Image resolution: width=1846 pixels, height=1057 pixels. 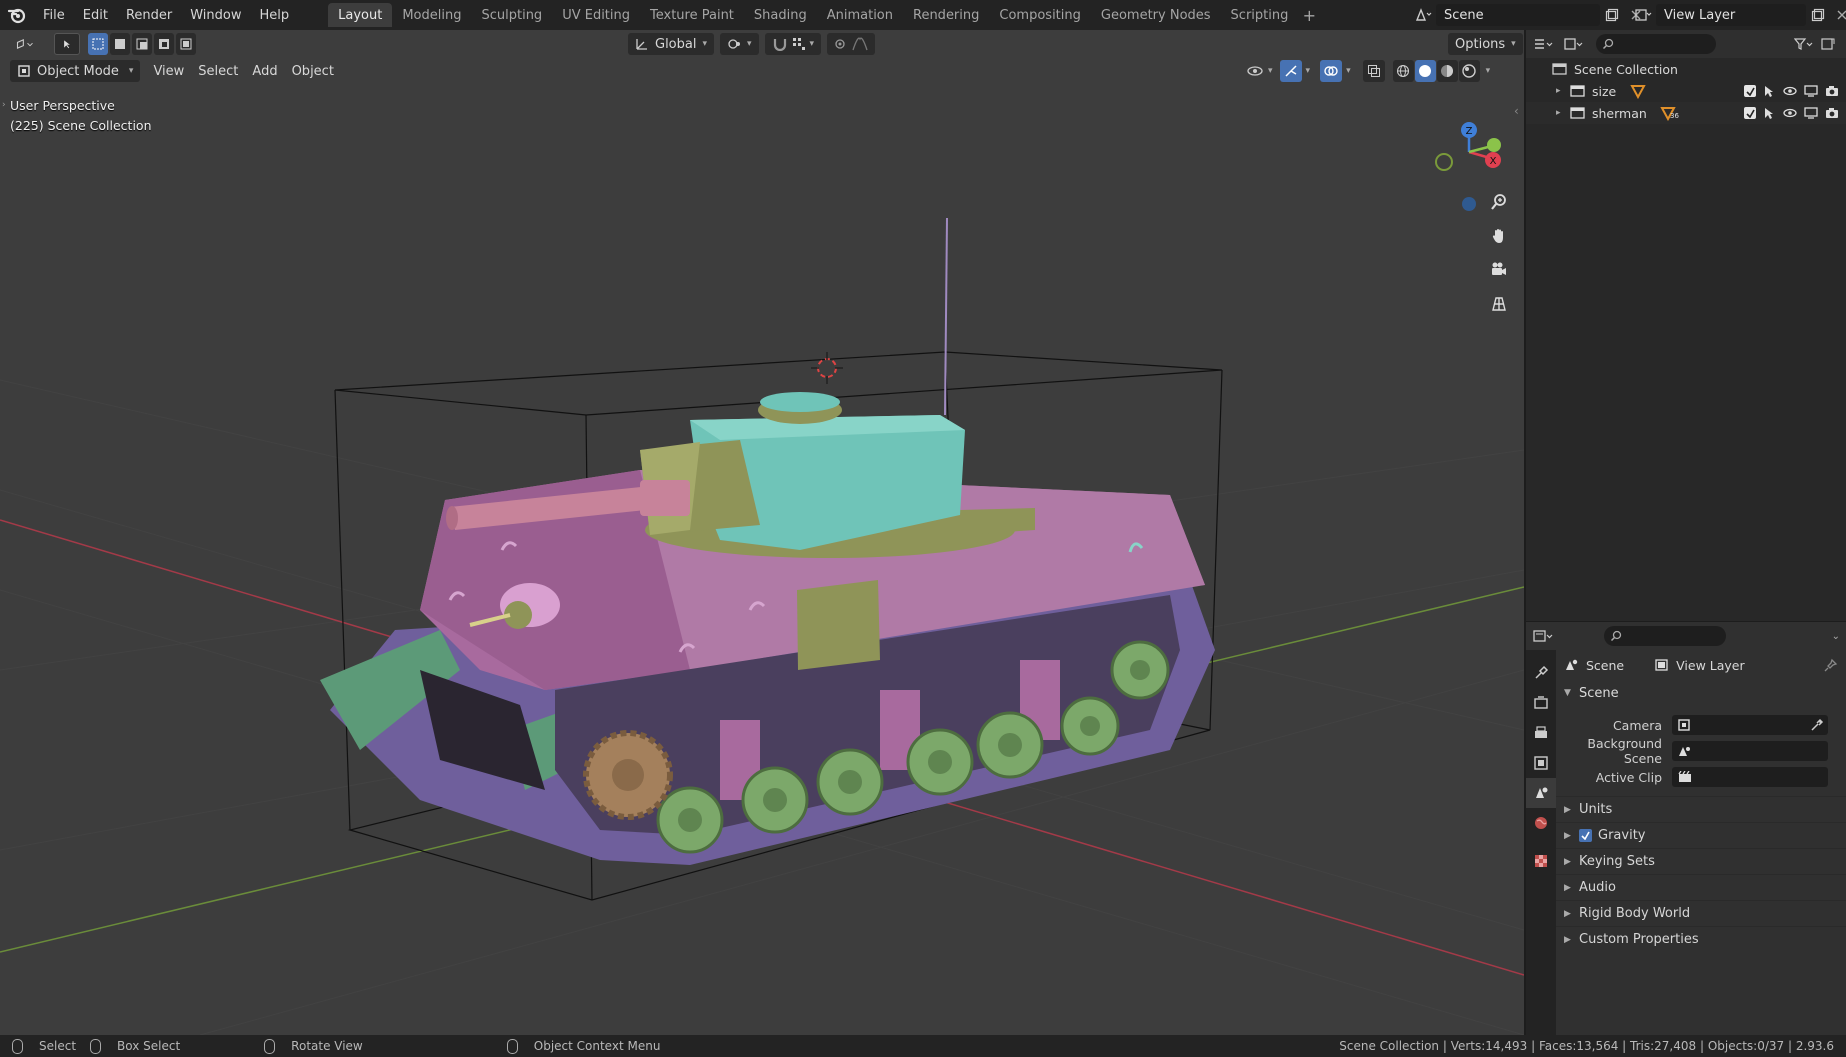 I want to click on properties-search-input, so click(x=1665, y=636).